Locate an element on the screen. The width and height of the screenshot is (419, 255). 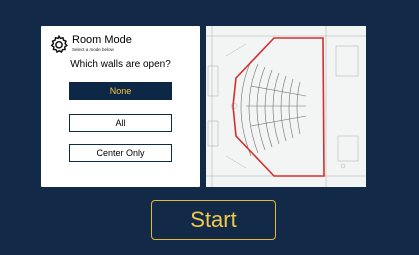
gear-icon is located at coordinates (59, 44).